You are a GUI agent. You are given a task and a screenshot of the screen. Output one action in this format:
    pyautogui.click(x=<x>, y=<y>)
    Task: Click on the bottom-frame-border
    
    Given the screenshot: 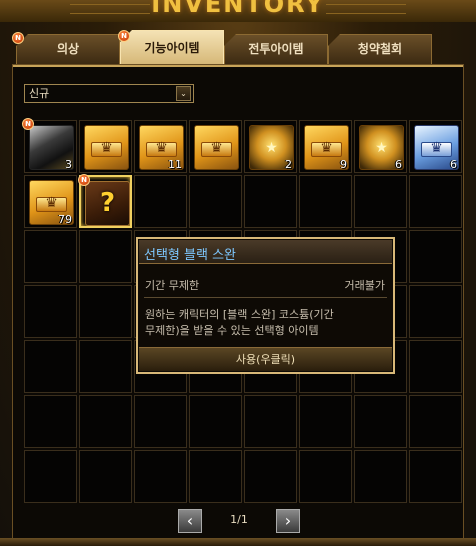 What is the action you would take?
    pyautogui.click(x=238, y=542)
    